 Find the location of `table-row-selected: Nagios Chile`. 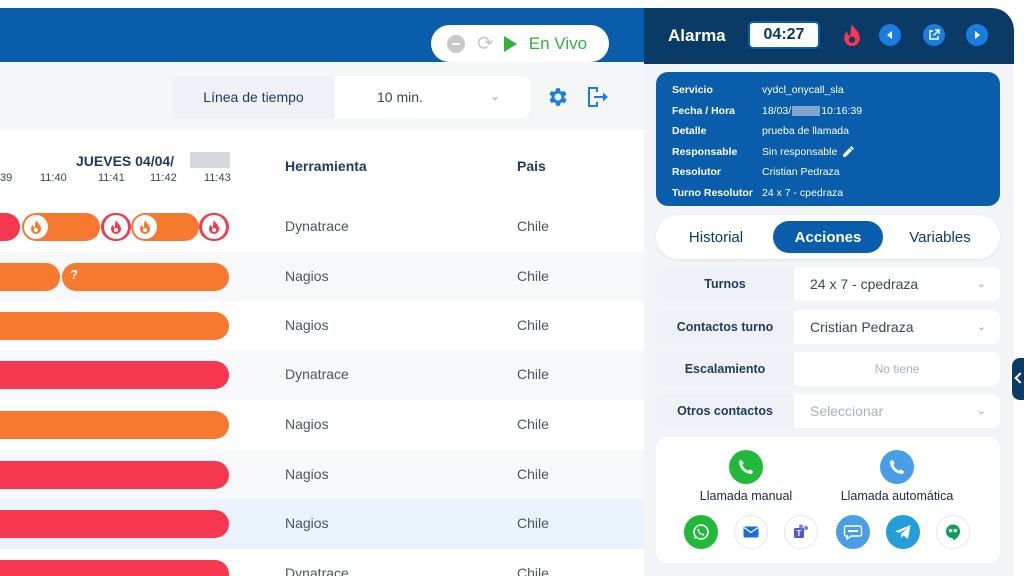

table-row-selected: Nagios Chile is located at coordinates (322, 524).